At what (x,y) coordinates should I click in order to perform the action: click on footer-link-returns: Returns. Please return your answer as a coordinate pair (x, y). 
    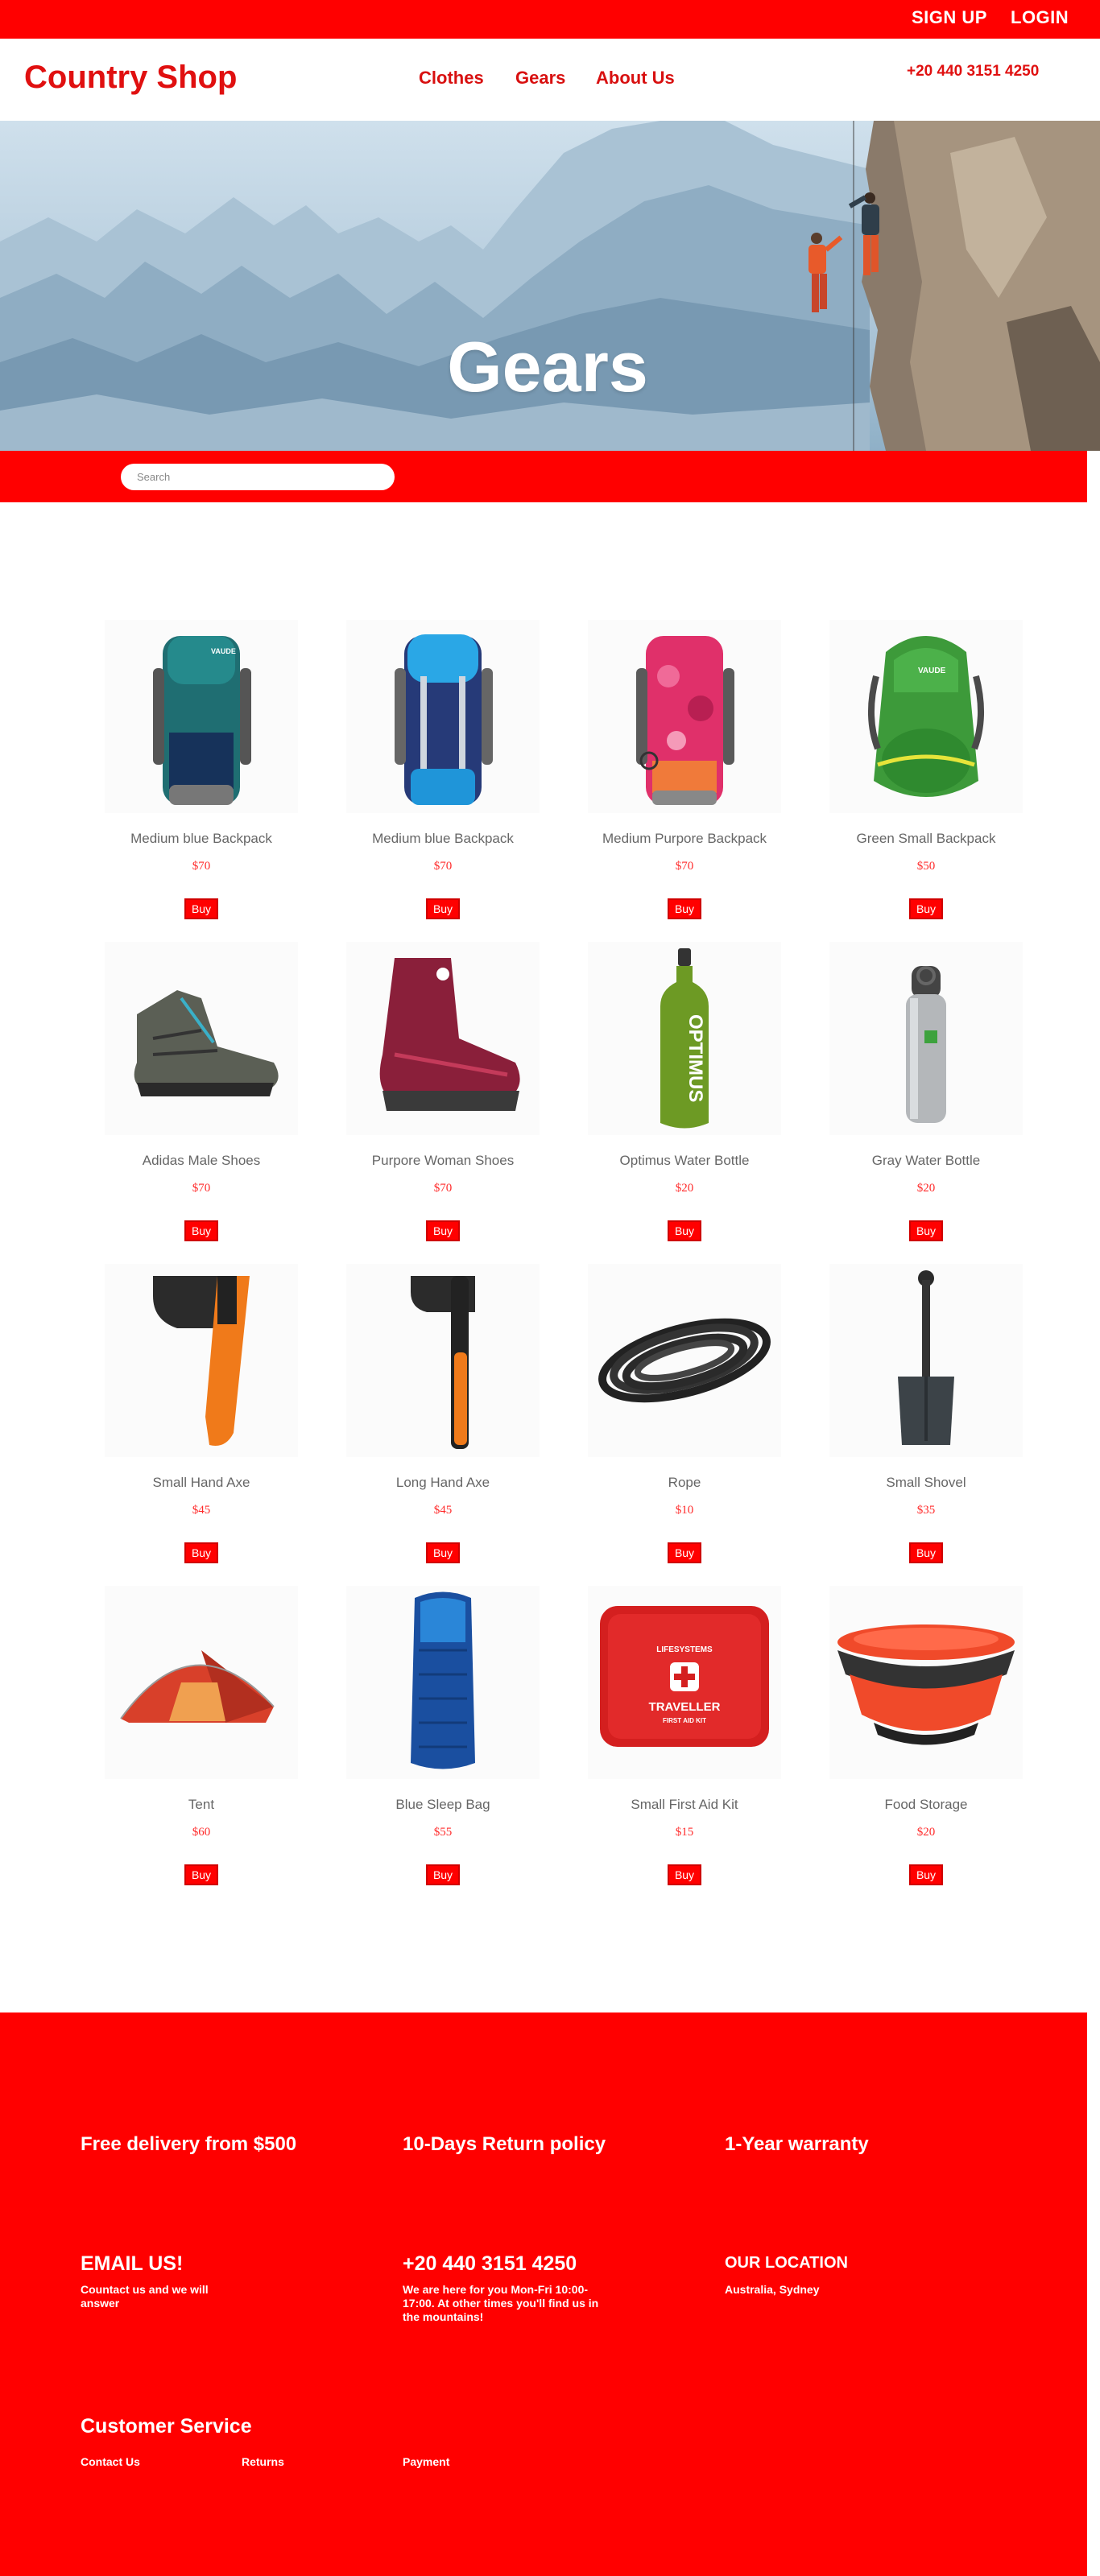
    Looking at the image, I should click on (263, 2462).